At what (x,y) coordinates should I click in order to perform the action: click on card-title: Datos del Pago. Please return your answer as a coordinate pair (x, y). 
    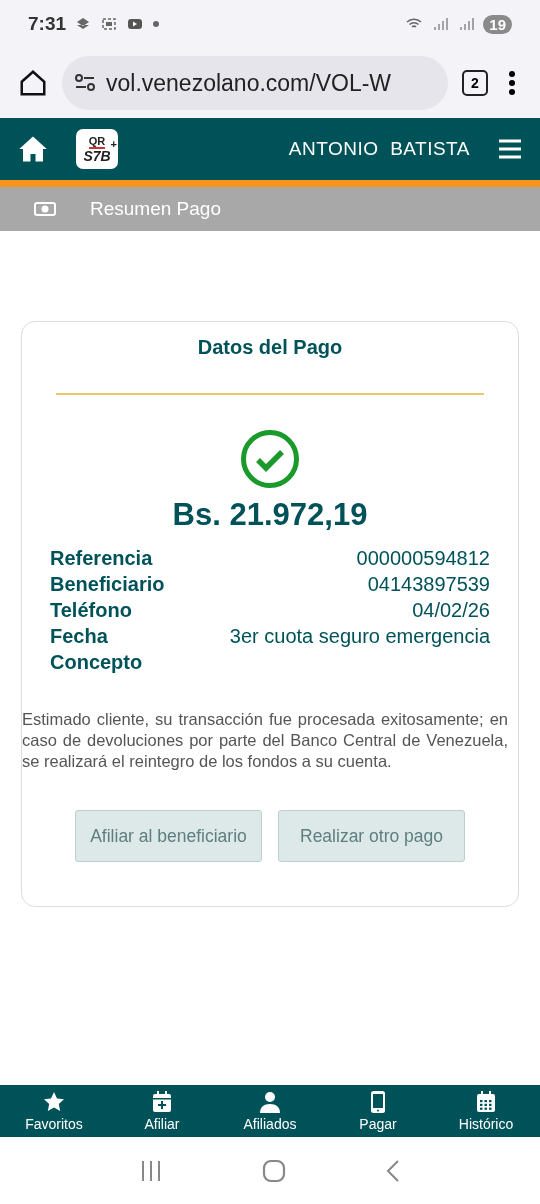
    Looking at the image, I should click on (270, 347).